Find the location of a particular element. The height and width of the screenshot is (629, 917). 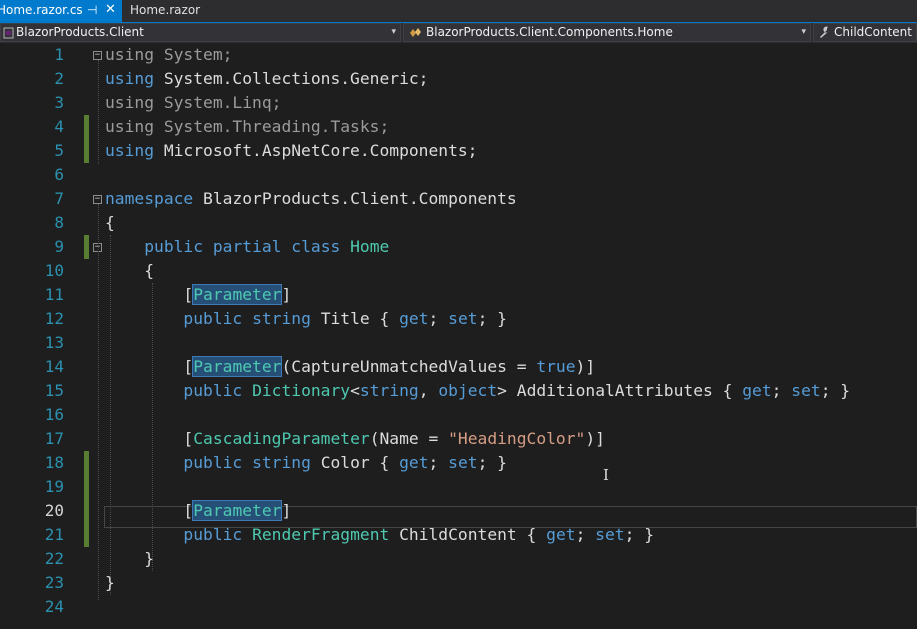

code-text: [Parameter] is located at coordinates (198, 295).